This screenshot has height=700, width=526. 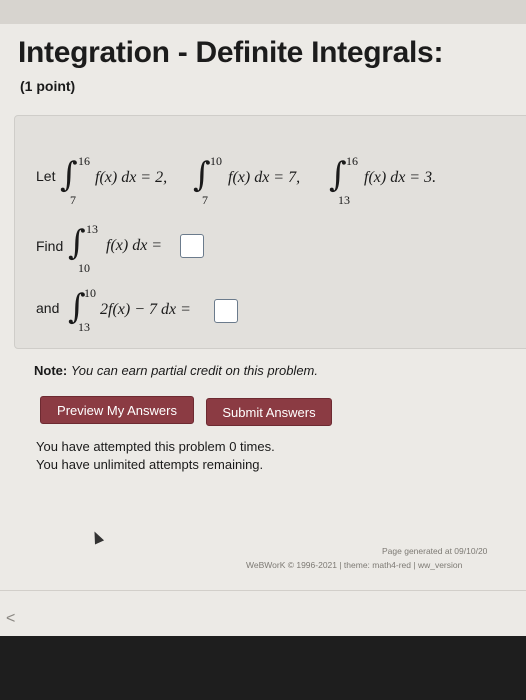 What do you see at coordinates (48, 86) in the screenshot?
I see `problem-points: (1 point)` at bounding box center [48, 86].